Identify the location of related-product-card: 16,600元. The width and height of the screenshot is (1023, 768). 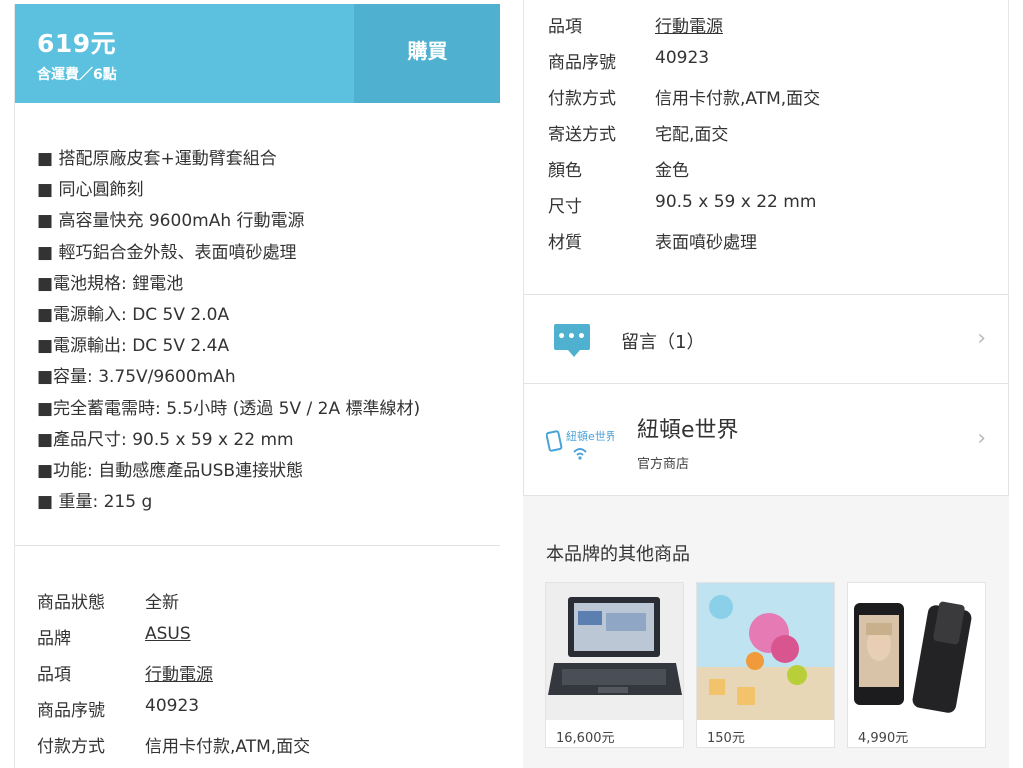
(614, 665).